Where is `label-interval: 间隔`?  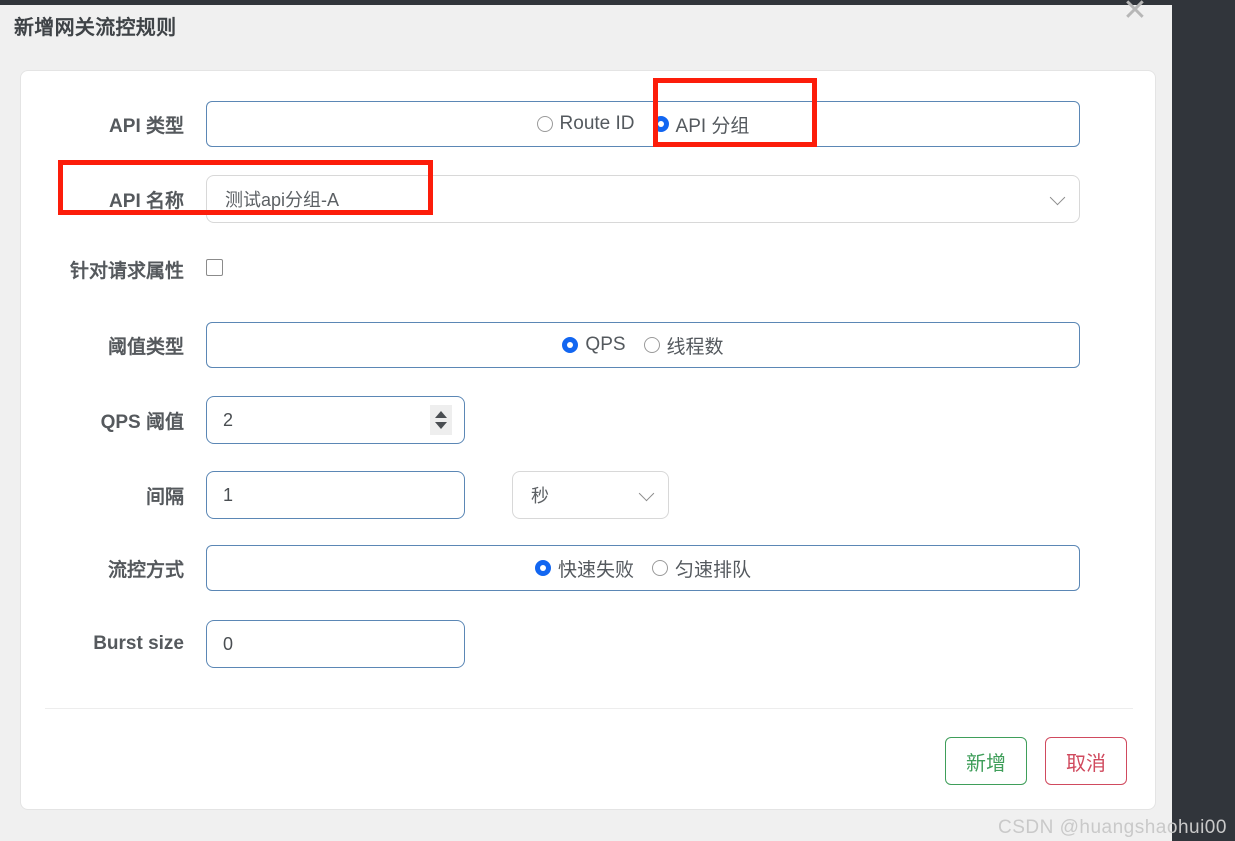 label-interval: 间隔 is located at coordinates (164, 497).